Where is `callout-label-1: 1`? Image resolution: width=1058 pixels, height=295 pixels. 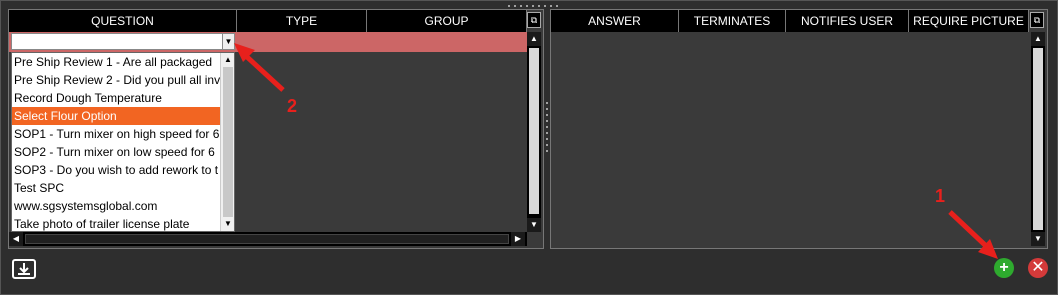
callout-label-1: 1 is located at coordinates (940, 196).